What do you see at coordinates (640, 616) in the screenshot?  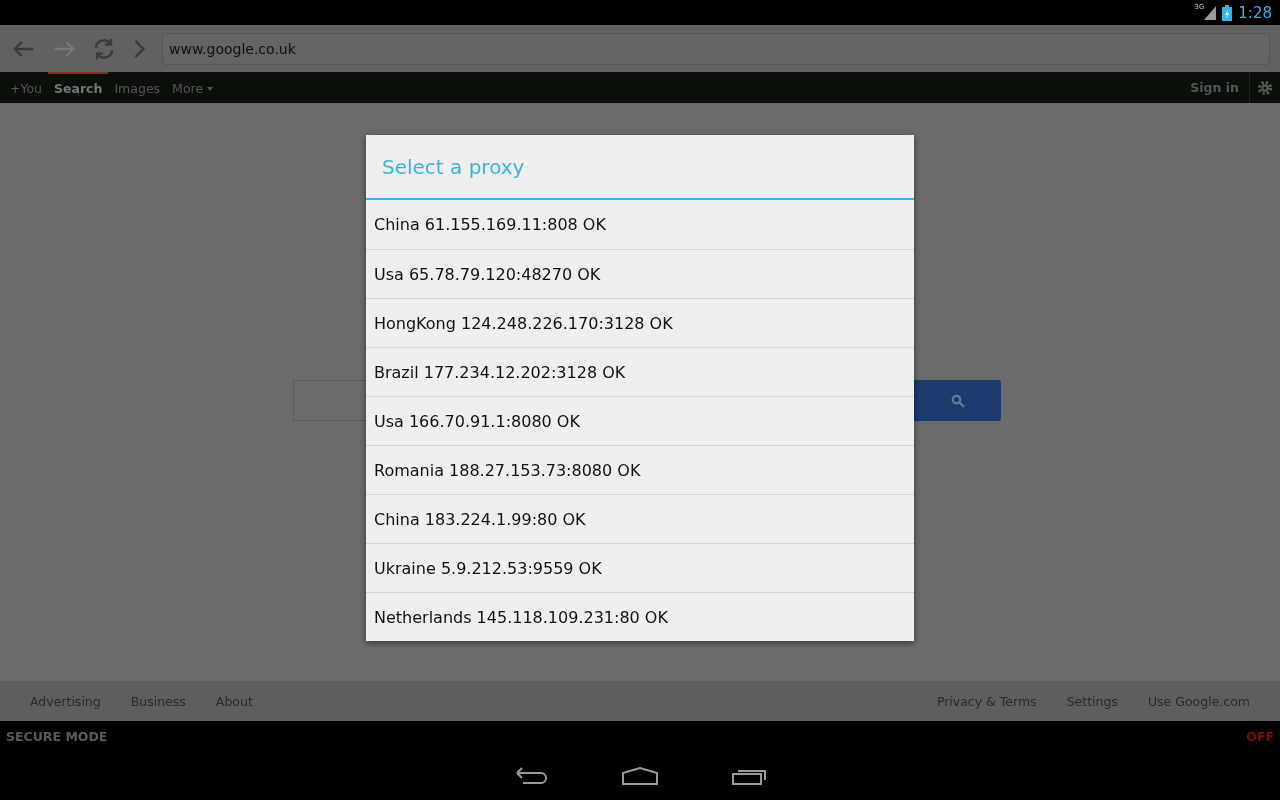 I see `proxy-item: Netherlands 145.118.109.231:80 OK` at bounding box center [640, 616].